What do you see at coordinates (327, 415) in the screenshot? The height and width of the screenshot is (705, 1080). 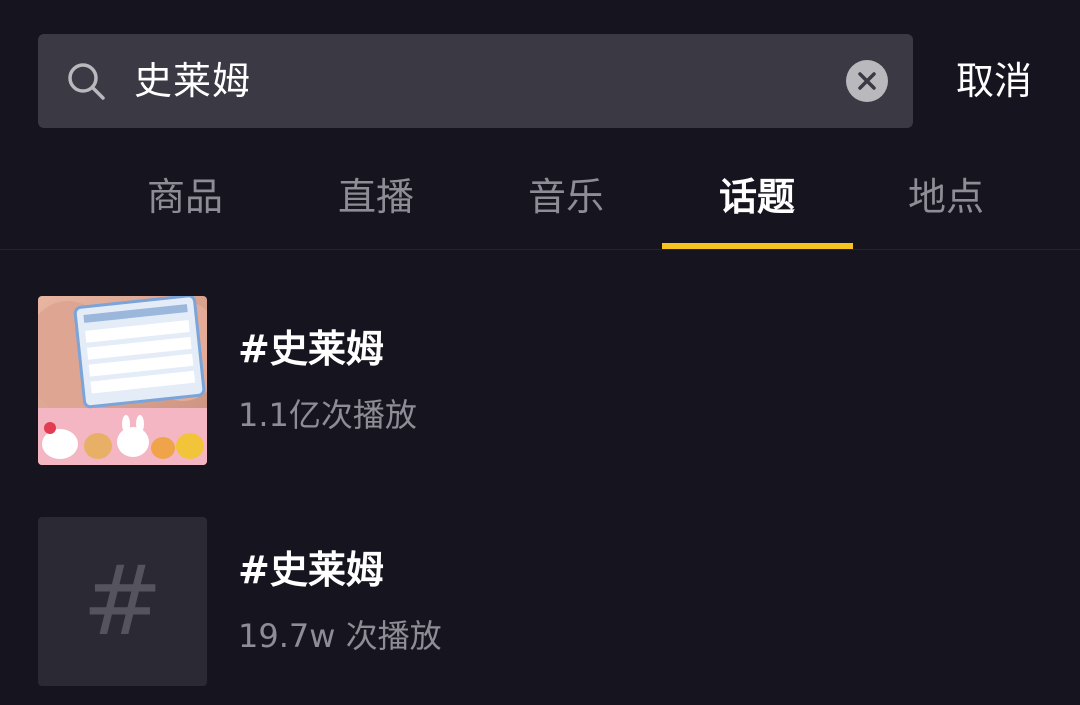 I see `topic-play-count: 1.1亿次播放` at bounding box center [327, 415].